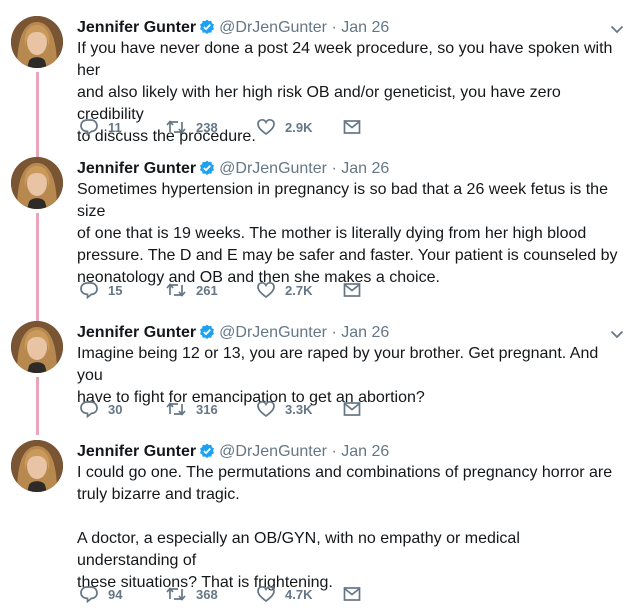 This screenshot has width=640, height=614. Describe the element at coordinates (239, 290) in the screenshot. I see `tweet-actions: 15 261 2.7K` at that location.